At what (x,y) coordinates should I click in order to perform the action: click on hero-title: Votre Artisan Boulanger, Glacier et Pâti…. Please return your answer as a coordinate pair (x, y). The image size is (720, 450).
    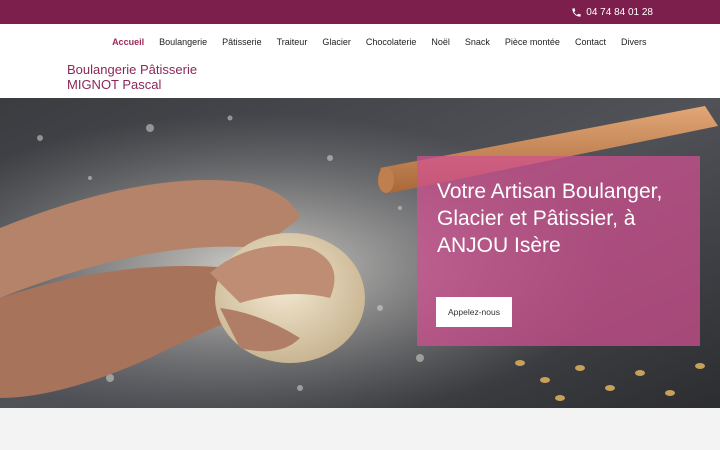
    Looking at the image, I should click on (550, 218).